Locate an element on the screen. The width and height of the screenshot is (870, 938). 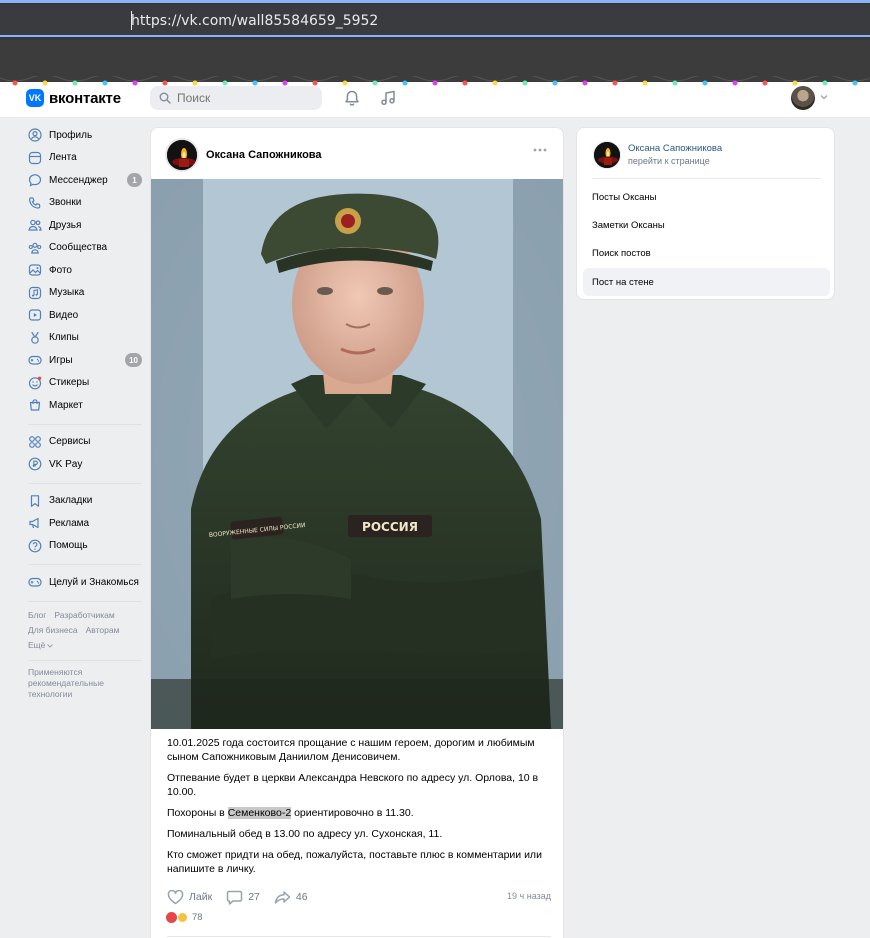
search-input is located at coordinates (242, 98).